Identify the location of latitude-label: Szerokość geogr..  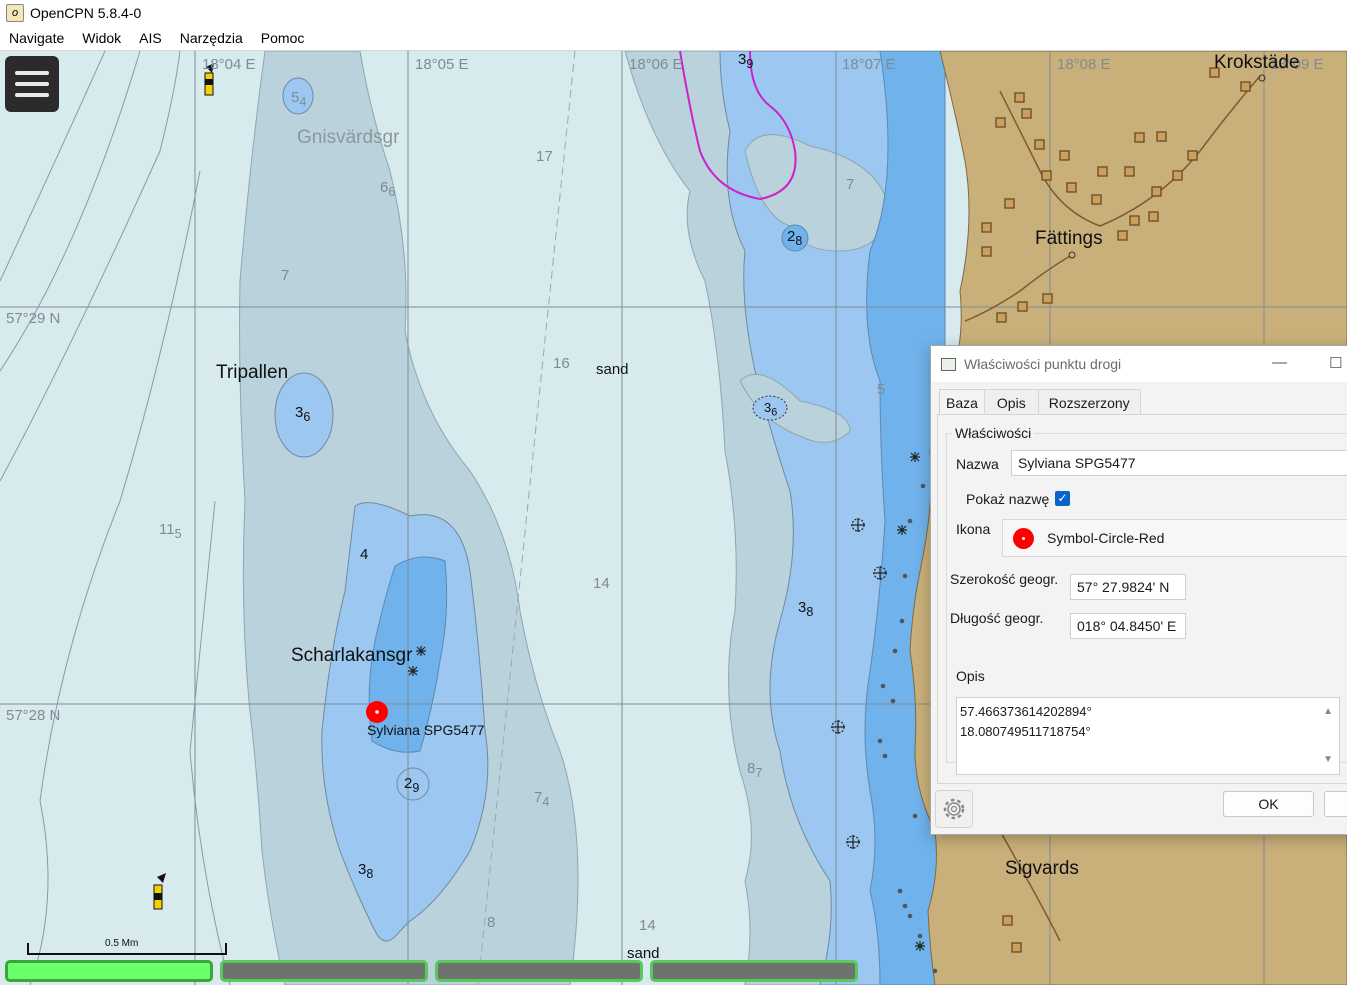
(1004, 579).